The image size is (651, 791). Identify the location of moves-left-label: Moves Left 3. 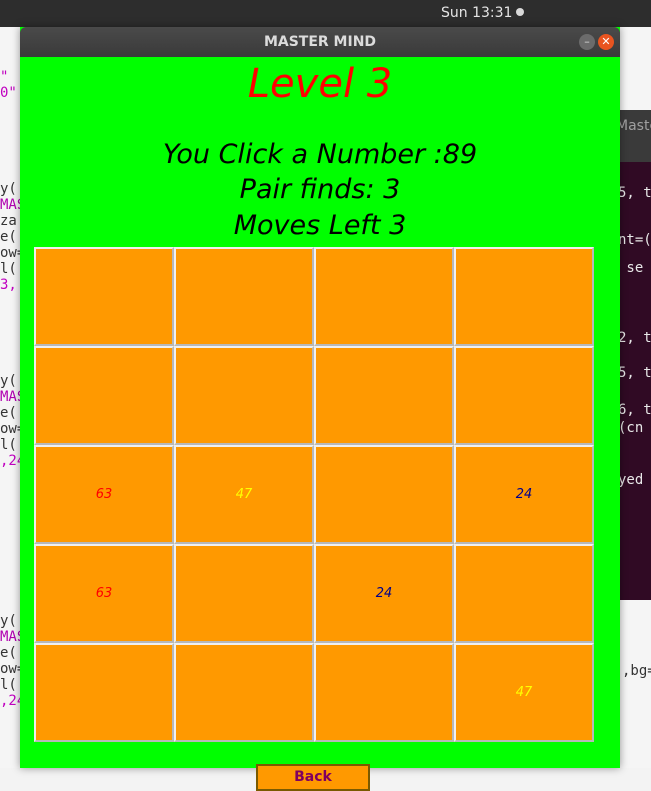
(320, 225).